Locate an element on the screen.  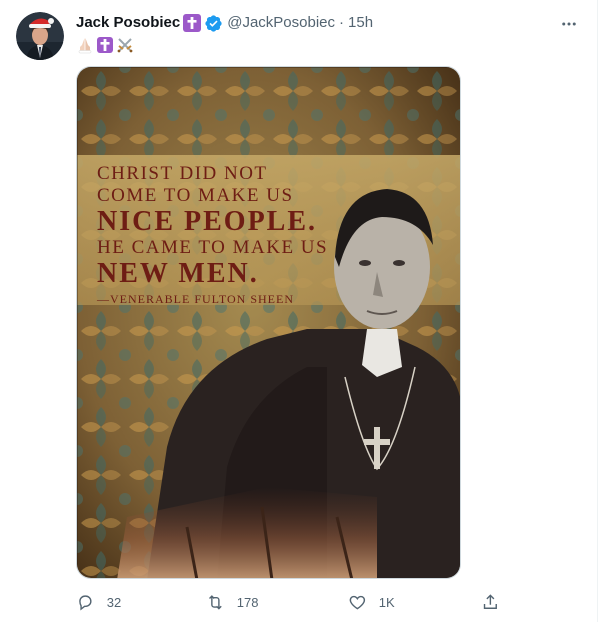
author-name: Jack Posobiec is located at coordinates (128, 23).